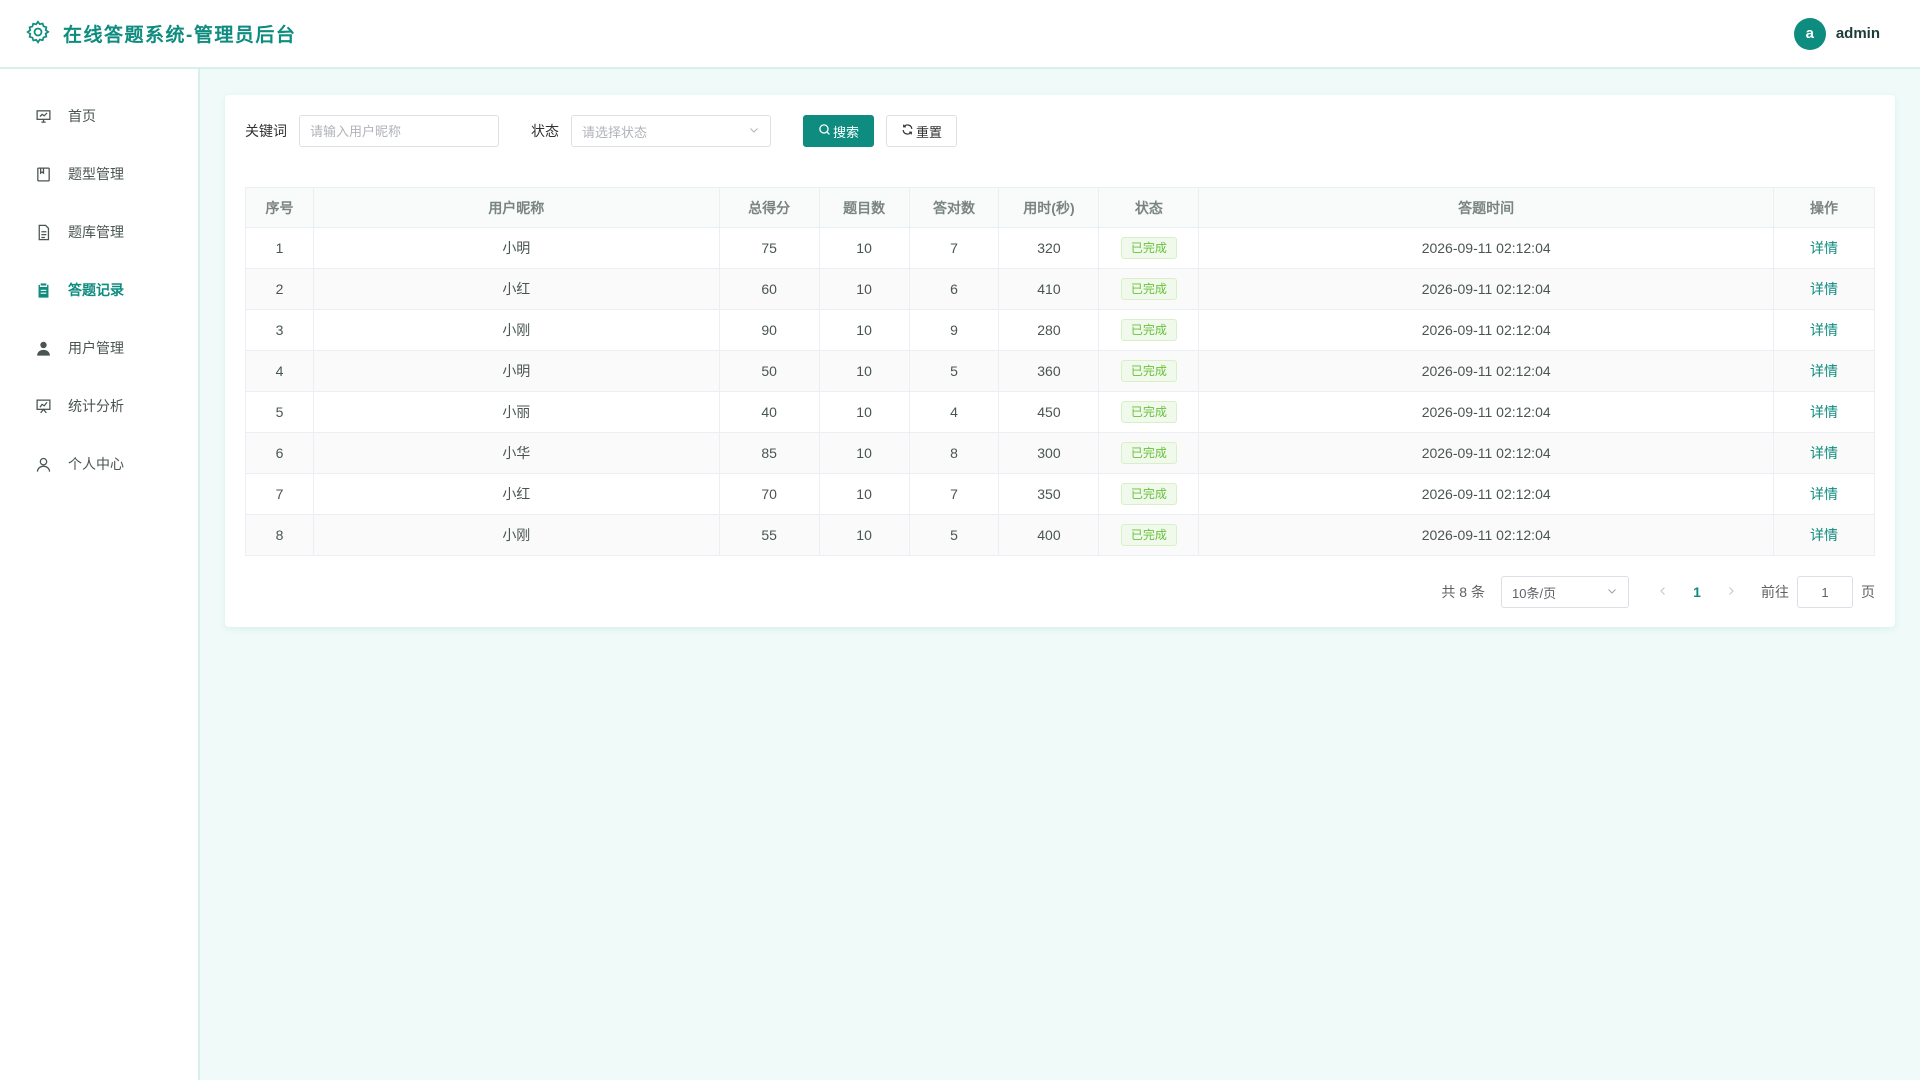  I want to click on cell-no: 6, so click(279, 453).